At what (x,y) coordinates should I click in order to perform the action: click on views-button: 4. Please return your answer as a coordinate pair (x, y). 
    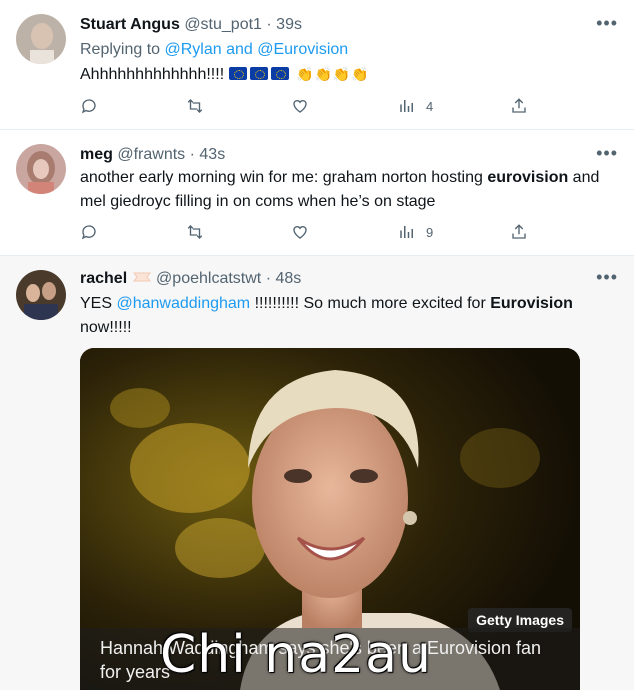
    Looking at the image, I should click on (415, 106).